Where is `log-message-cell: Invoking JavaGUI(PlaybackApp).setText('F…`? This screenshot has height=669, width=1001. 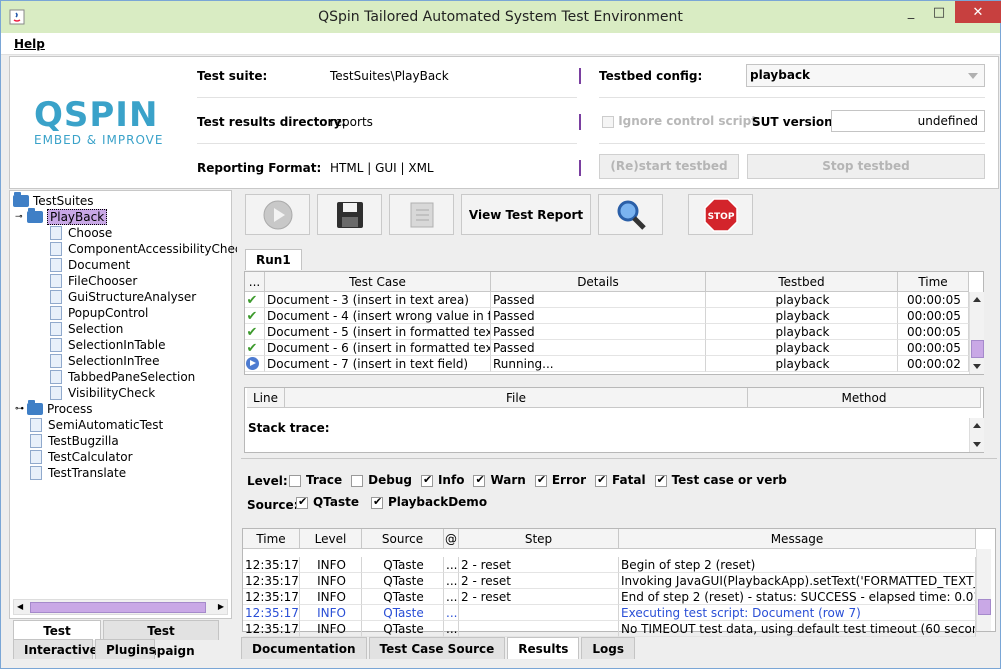 log-message-cell: Invoking JavaGUI(PlaybackApp).setText('F… is located at coordinates (797, 581).